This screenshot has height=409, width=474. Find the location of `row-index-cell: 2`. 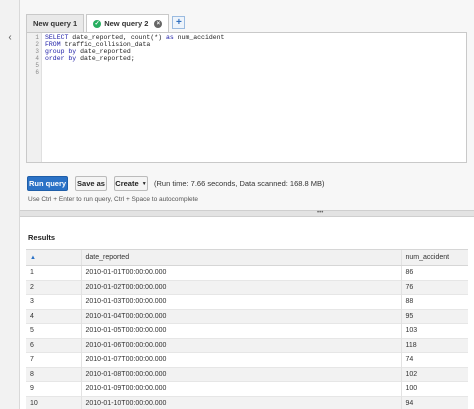

row-index-cell: 2 is located at coordinates (32, 287).